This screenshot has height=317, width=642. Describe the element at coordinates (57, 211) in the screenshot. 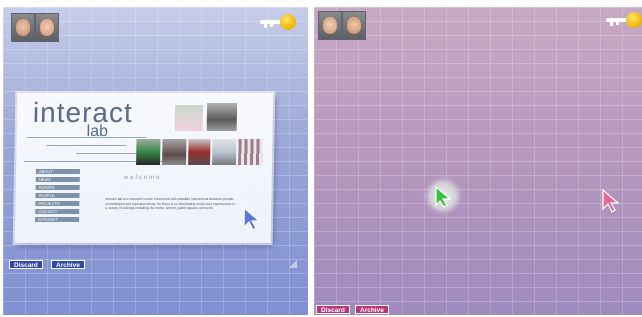

I see `site-nav-contact: CONTACT` at that location.